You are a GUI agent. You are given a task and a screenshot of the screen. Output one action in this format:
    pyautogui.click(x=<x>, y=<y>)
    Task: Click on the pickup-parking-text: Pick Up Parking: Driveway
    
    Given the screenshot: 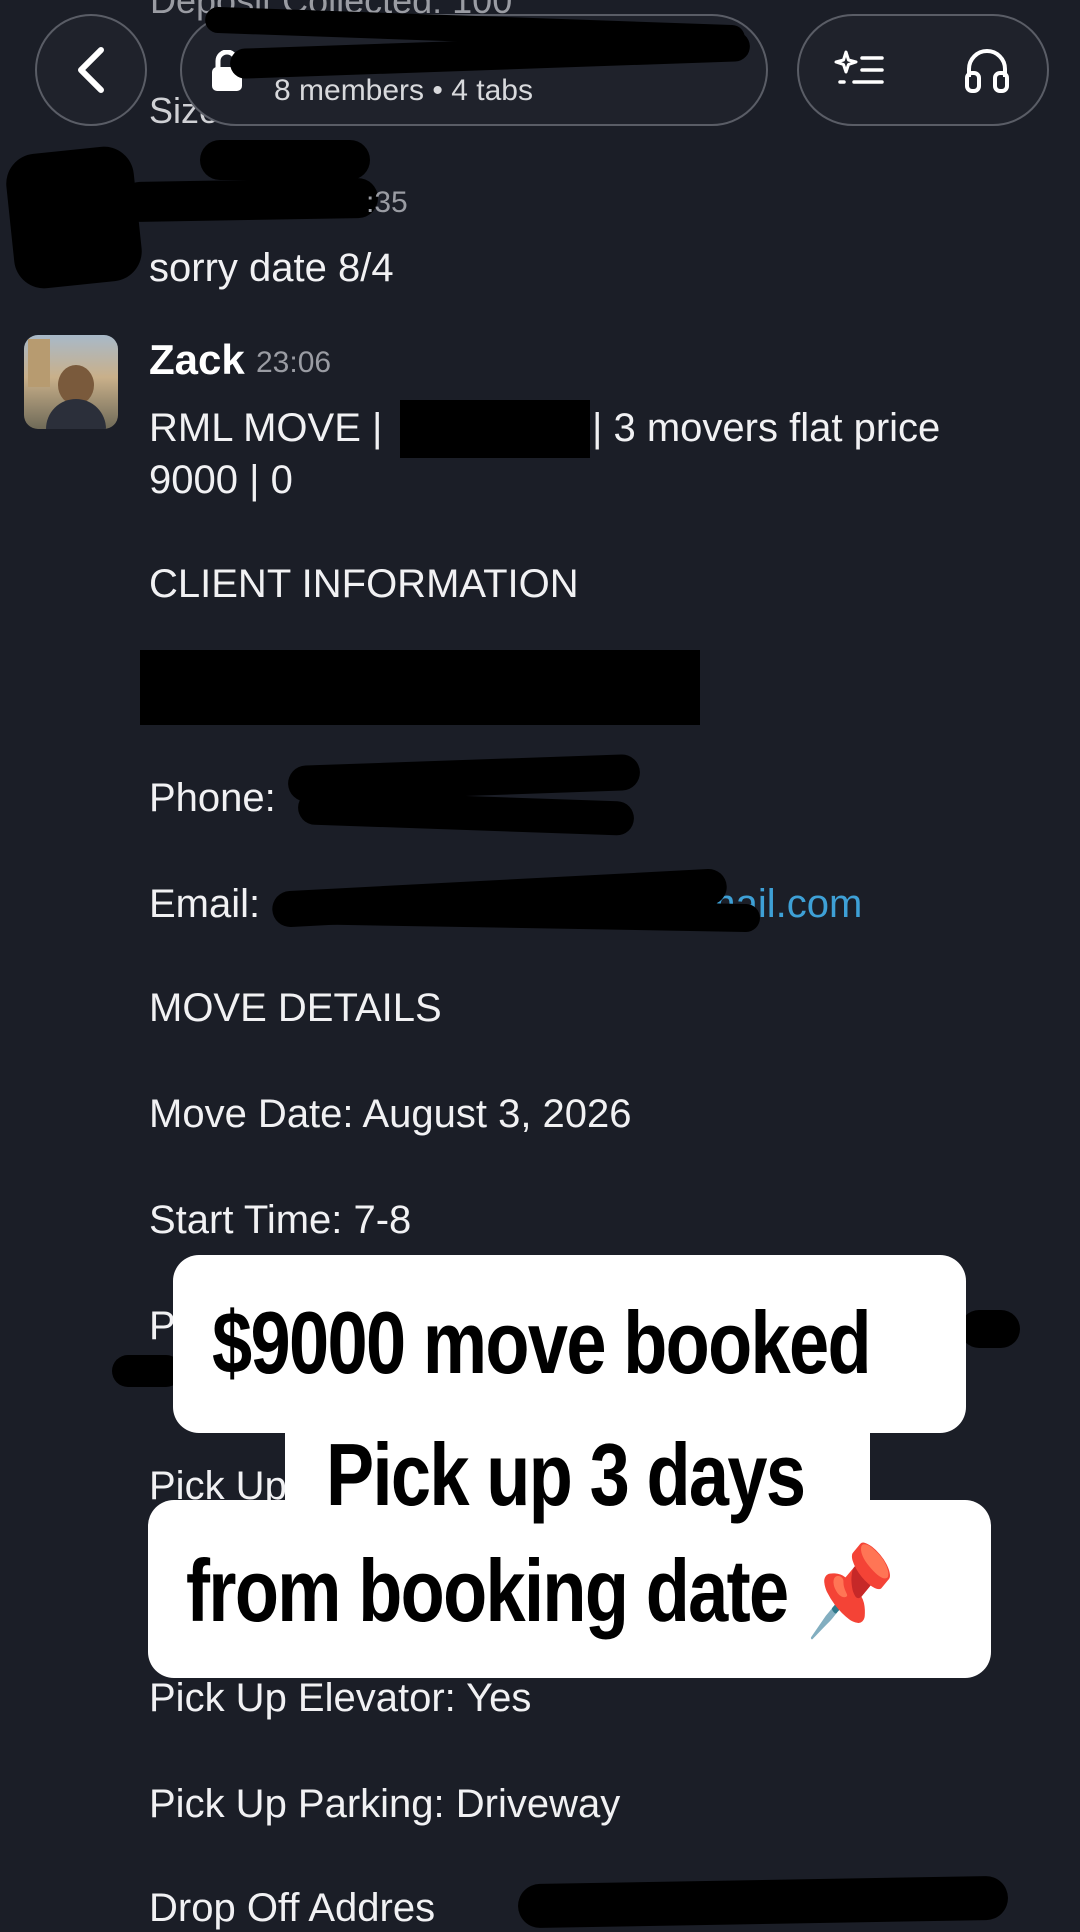 What is the action you would take?
    pyautogui.click(x=385, y=1804)
    